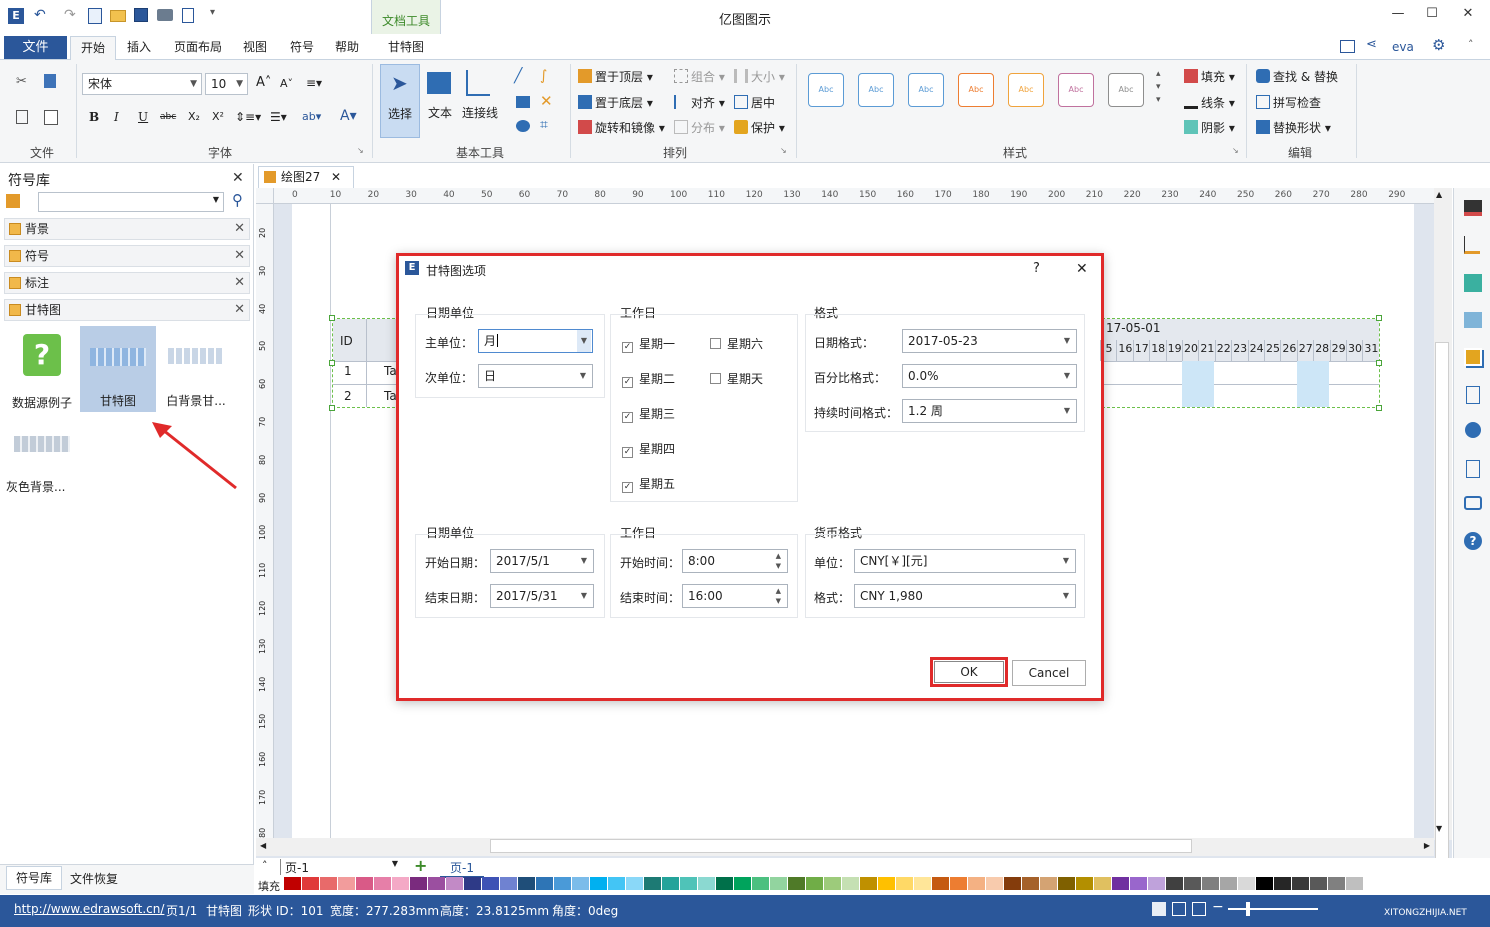 The image size is (1490, 927). Describe the element at coordinates (735, 596) in the screenshot. I see `end-time-spinner: 16:00 ▲ ▼` at that location.